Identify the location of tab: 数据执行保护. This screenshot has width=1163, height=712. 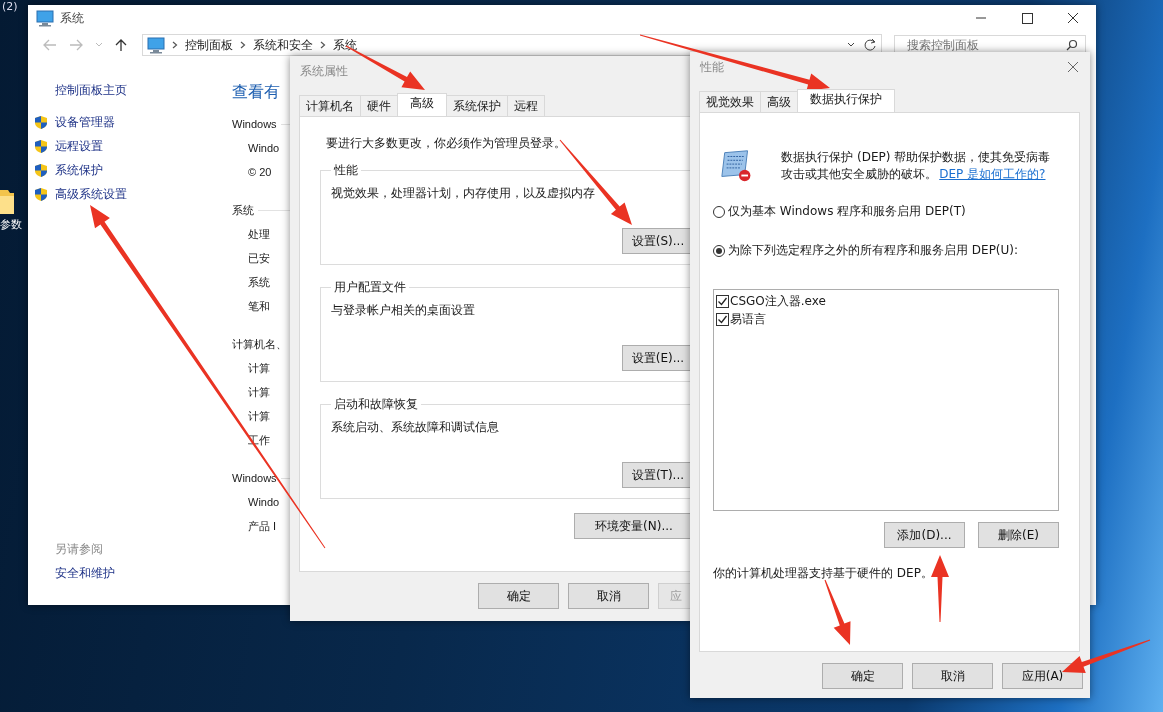
(846, 100).